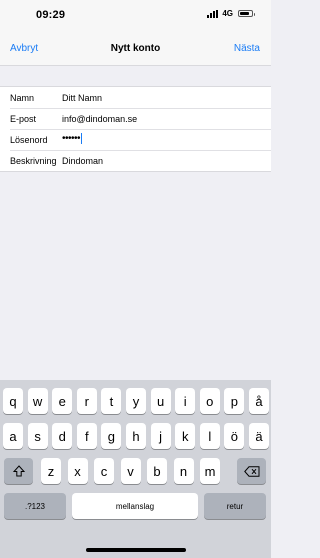 The width and height of the screenshot is (320, 558). I want to click on email-row: E-post info@dindoman.se, so click(135, 118).